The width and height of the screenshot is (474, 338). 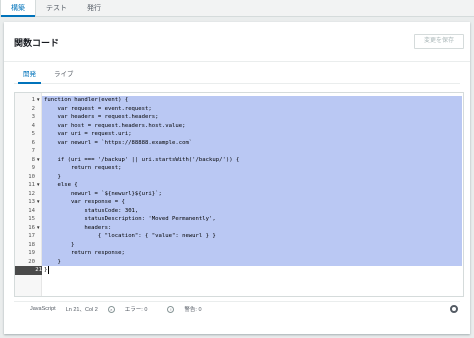 I want to click on line-number: 2, so click(x=33, y=108).